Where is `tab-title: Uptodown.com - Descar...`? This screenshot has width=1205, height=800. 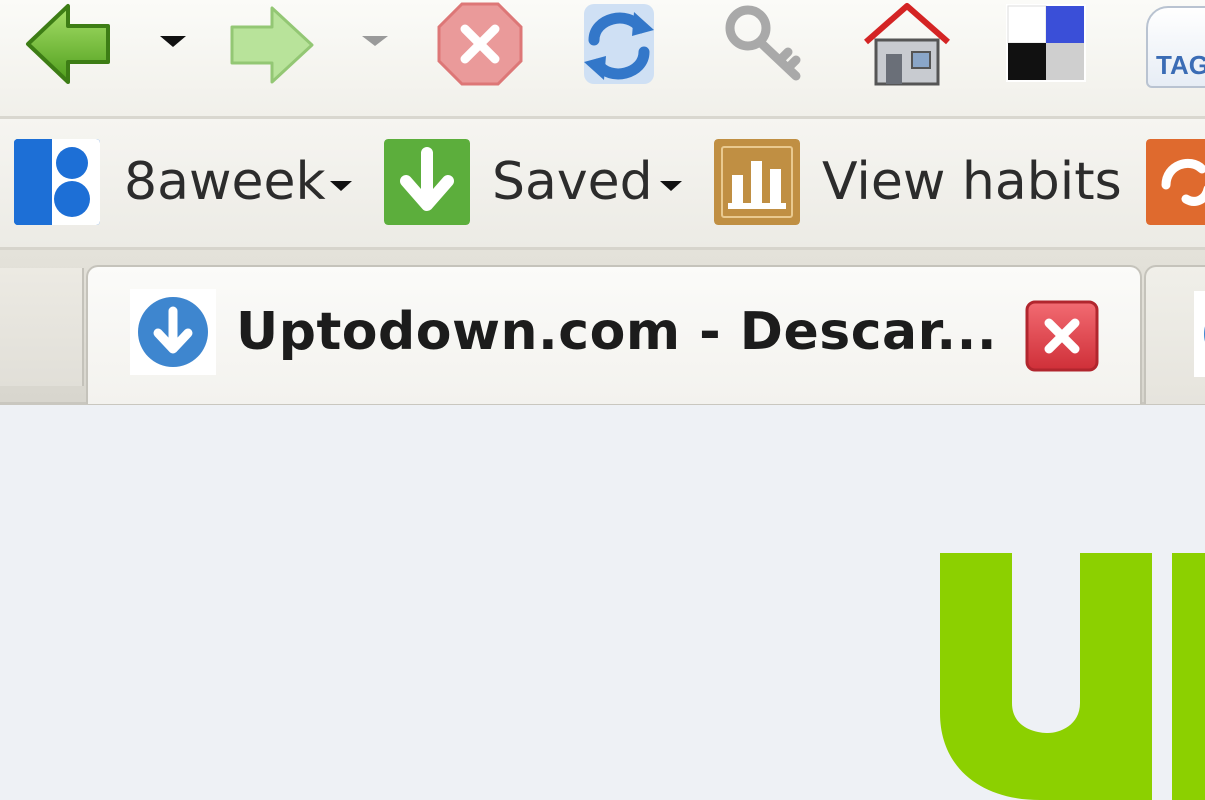 tab-title: Uptodown.com - Descar... is located at coordinates (616, 332).